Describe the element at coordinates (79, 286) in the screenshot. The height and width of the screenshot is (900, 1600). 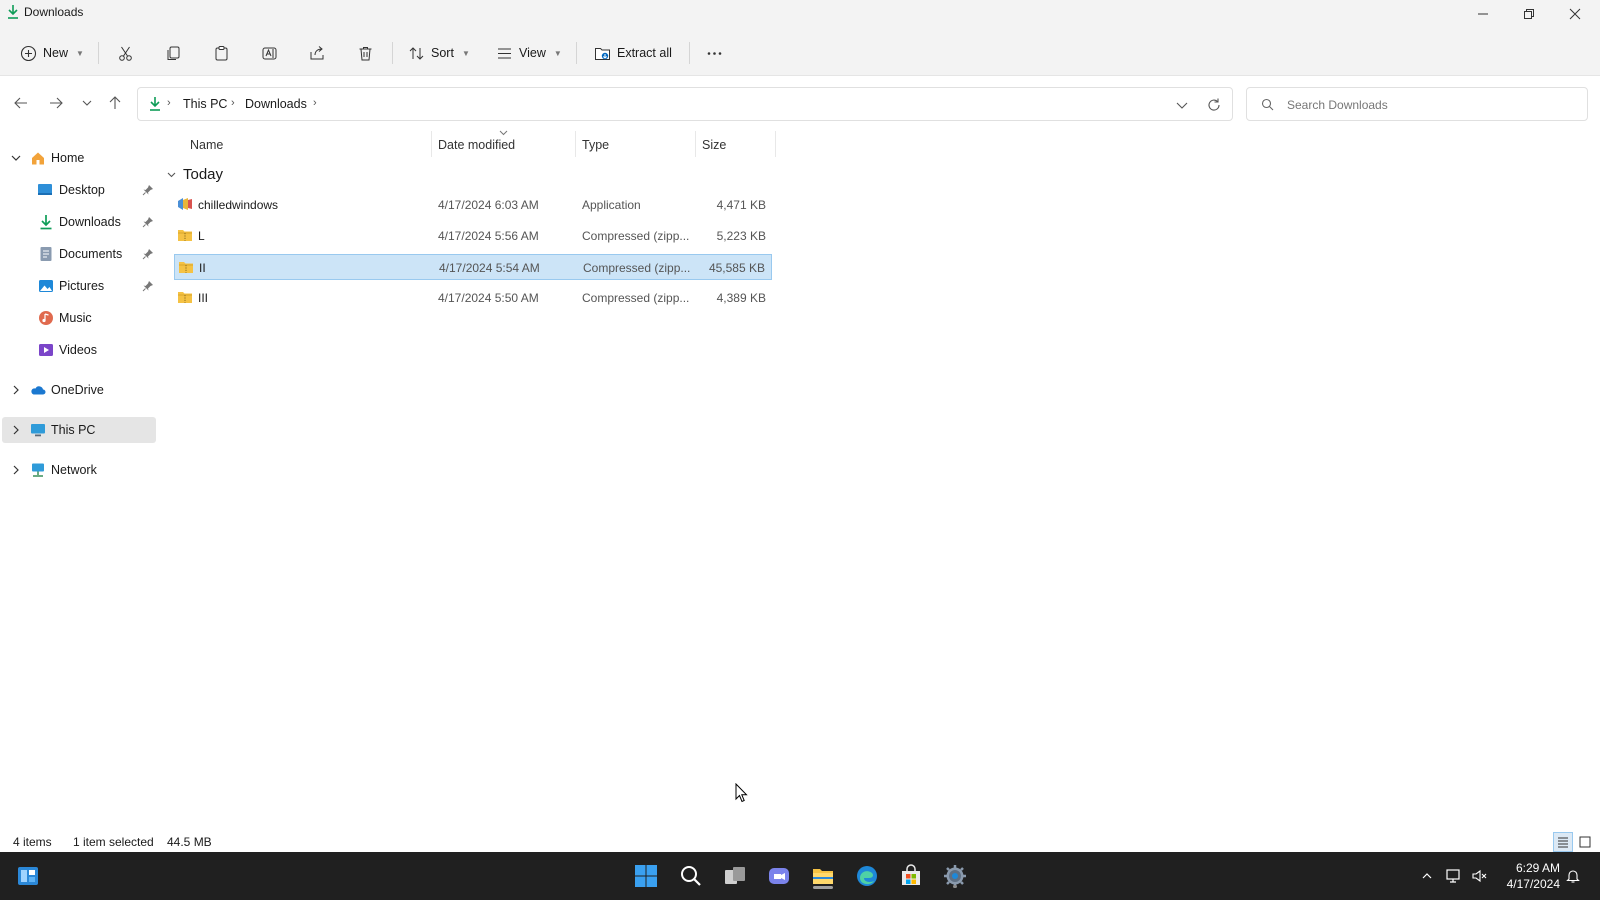
I see `sidebar-item-pictures: Pictures` at that location.